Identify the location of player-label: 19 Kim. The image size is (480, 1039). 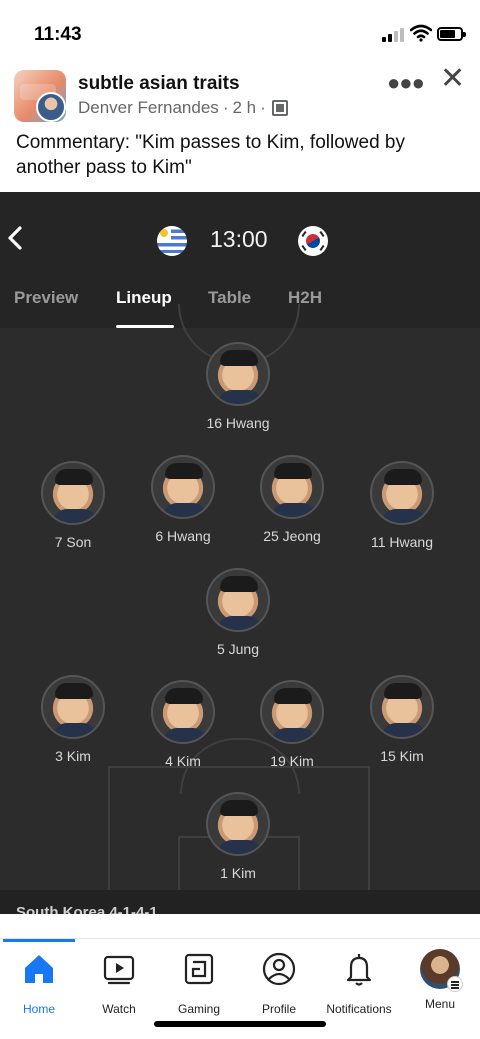
(292, 761).